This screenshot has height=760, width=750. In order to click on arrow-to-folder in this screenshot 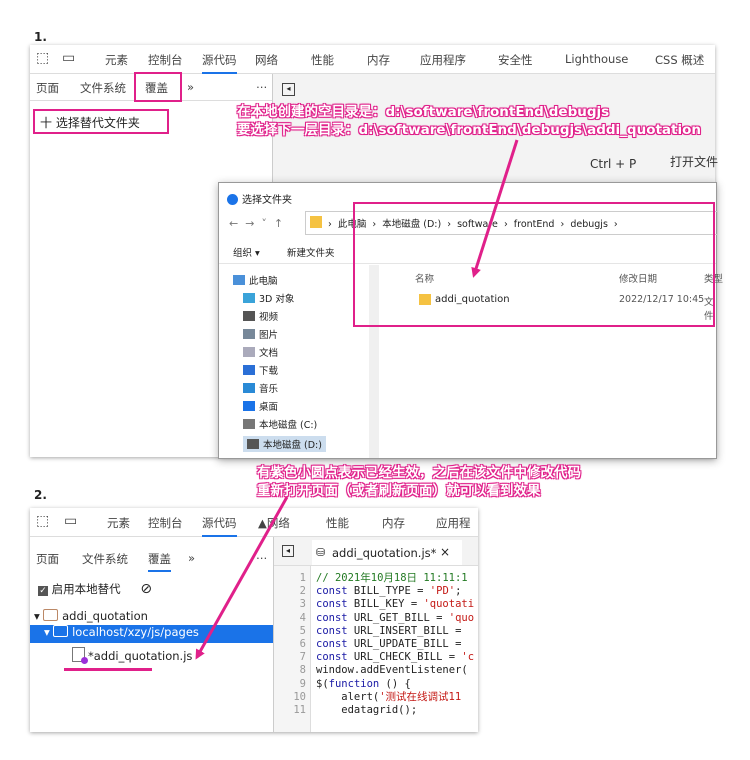, I will do `click(495, 208)`.